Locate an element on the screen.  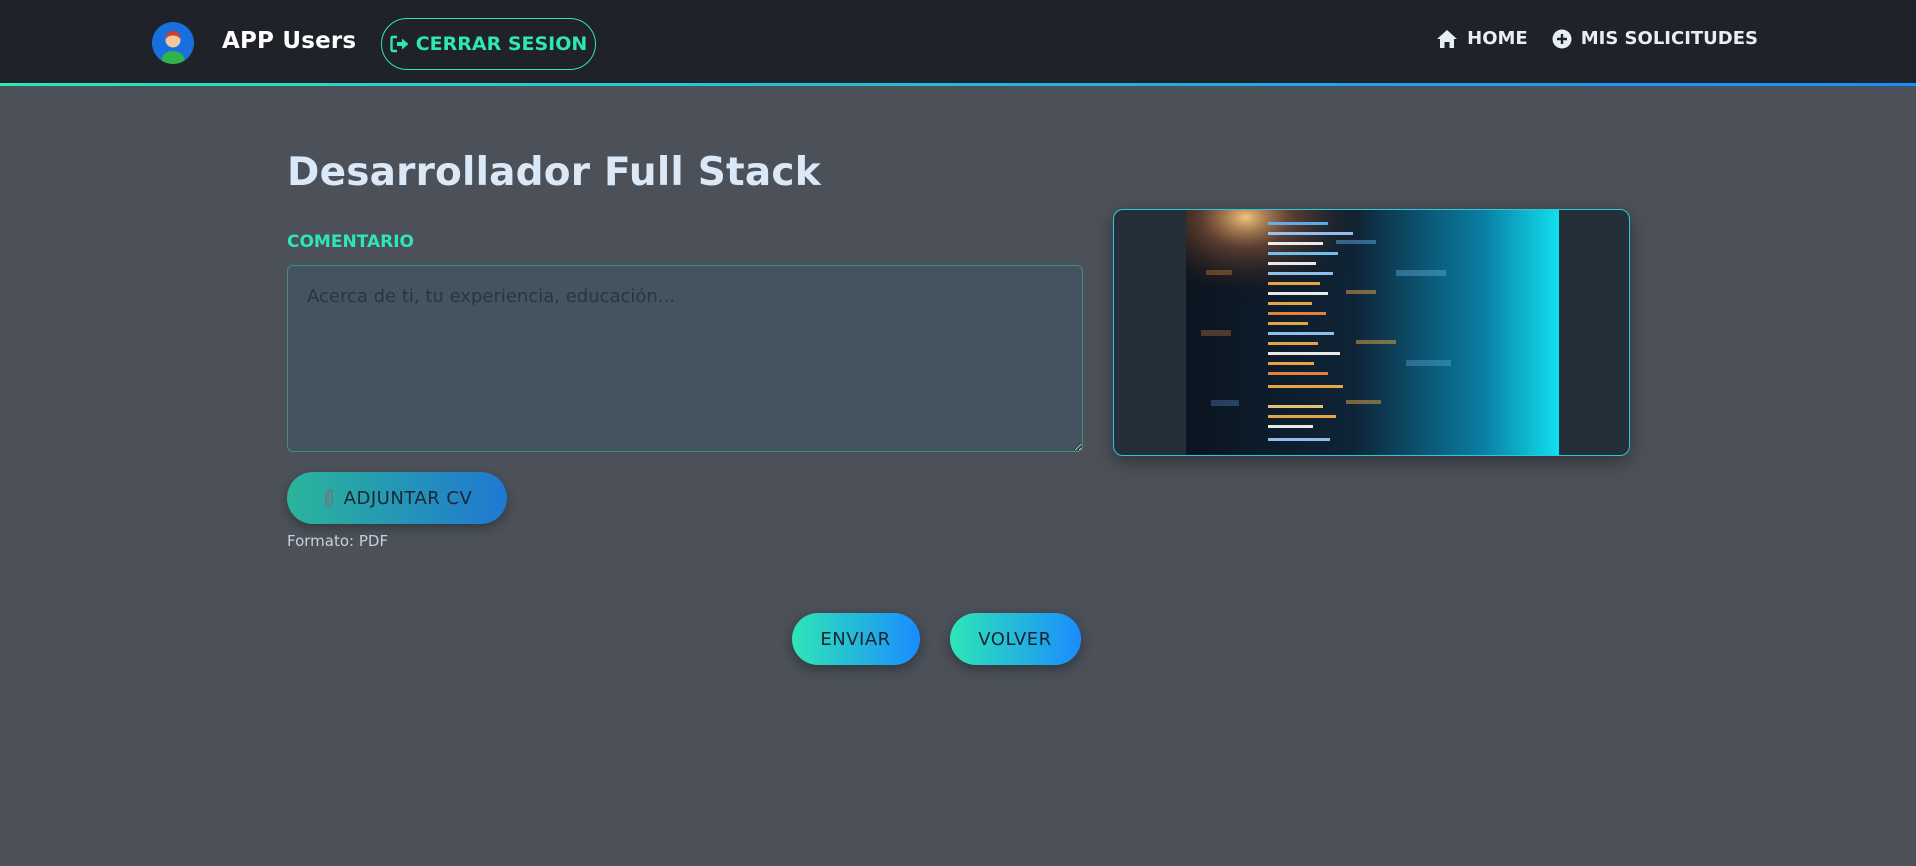
page-title: Desarrollador Full Stack is located at coordinates (554, 172).